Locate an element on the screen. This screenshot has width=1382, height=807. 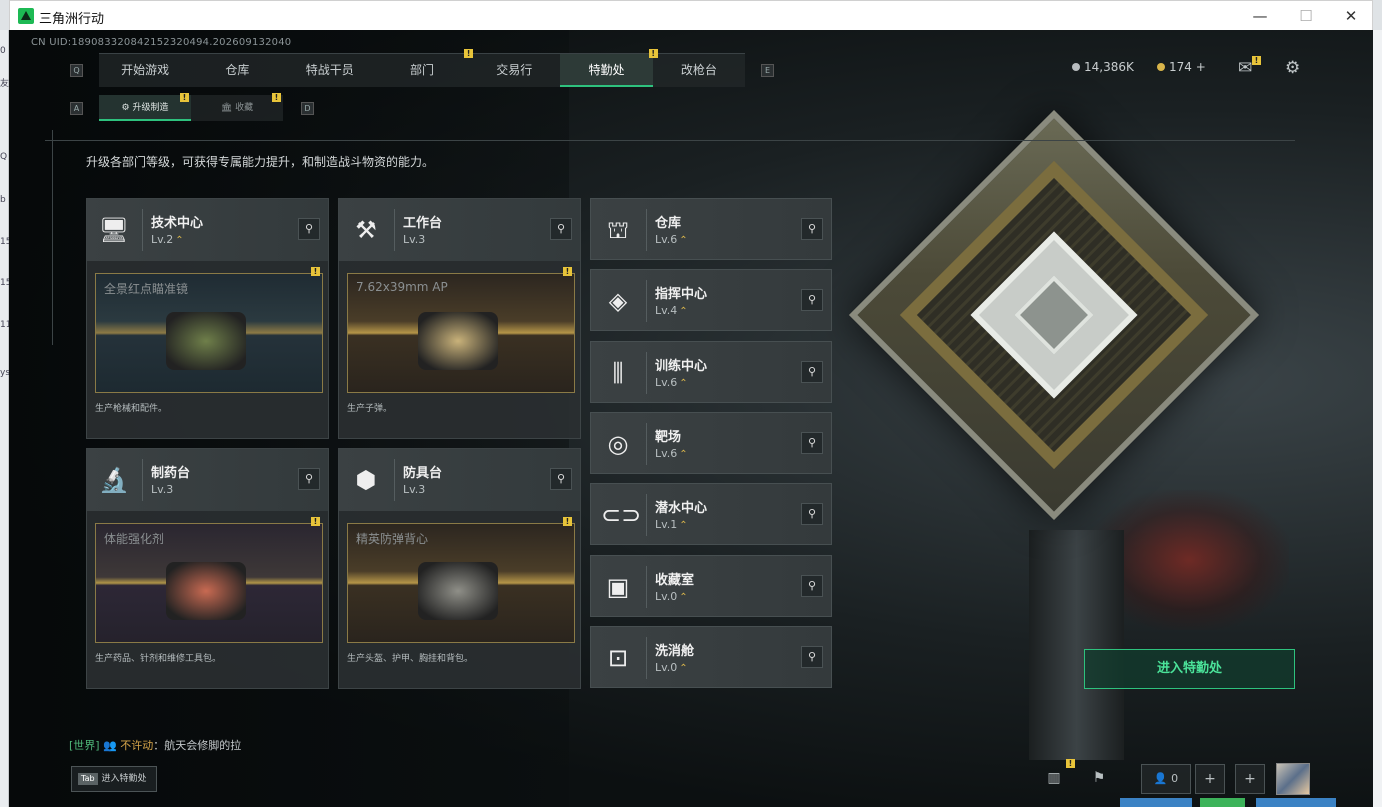
department-name: 仓库 is located at coordinates (668, 223).